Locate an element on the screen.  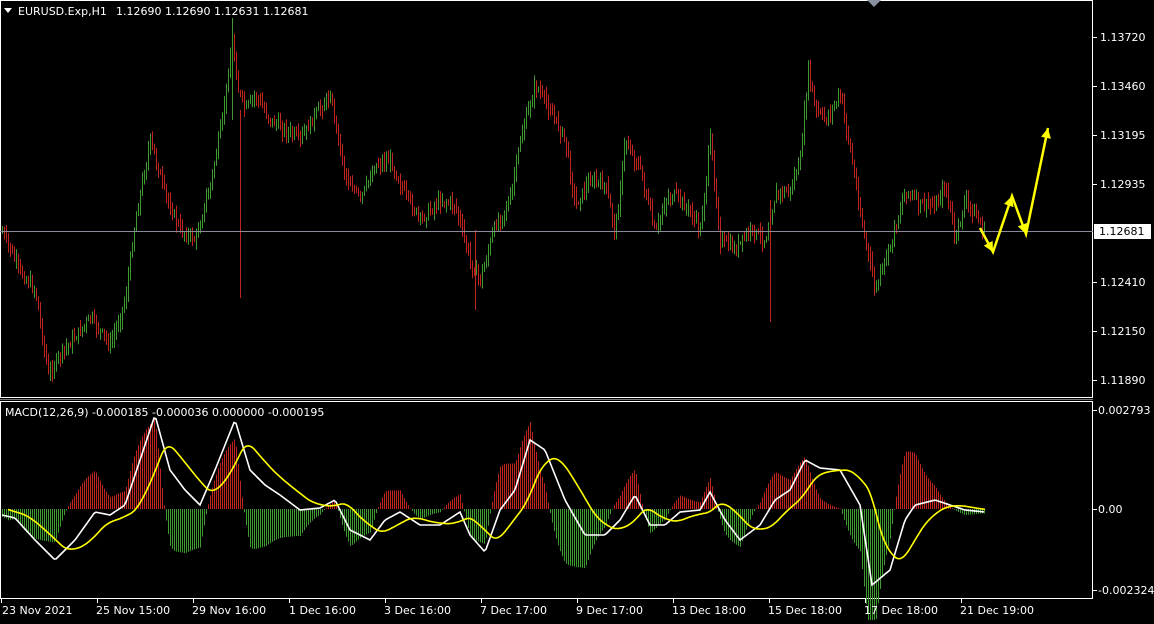
forecast-path is located at coordinates (1014, 191).